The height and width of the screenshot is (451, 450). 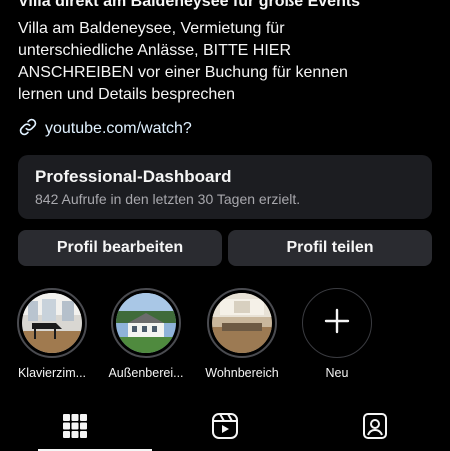 I want to click on new-highlight-ring, so click(x=337, y=323).